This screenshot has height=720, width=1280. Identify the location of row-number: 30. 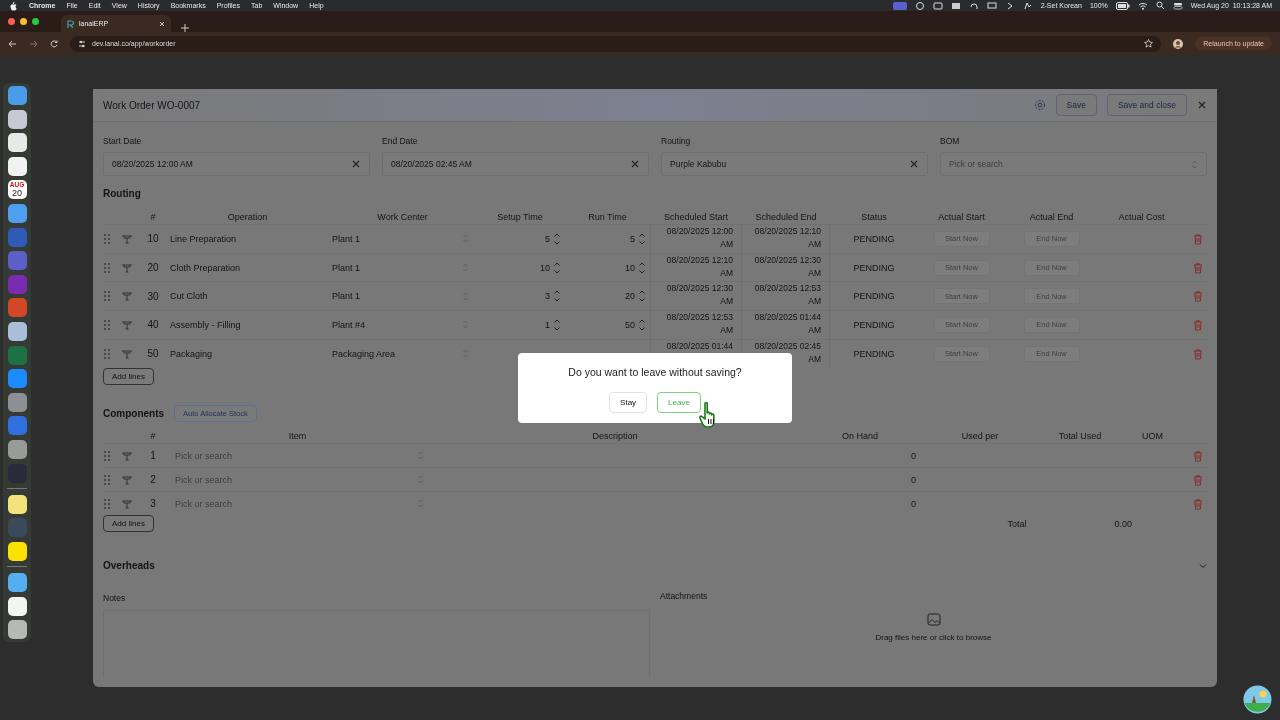
(153, 296).